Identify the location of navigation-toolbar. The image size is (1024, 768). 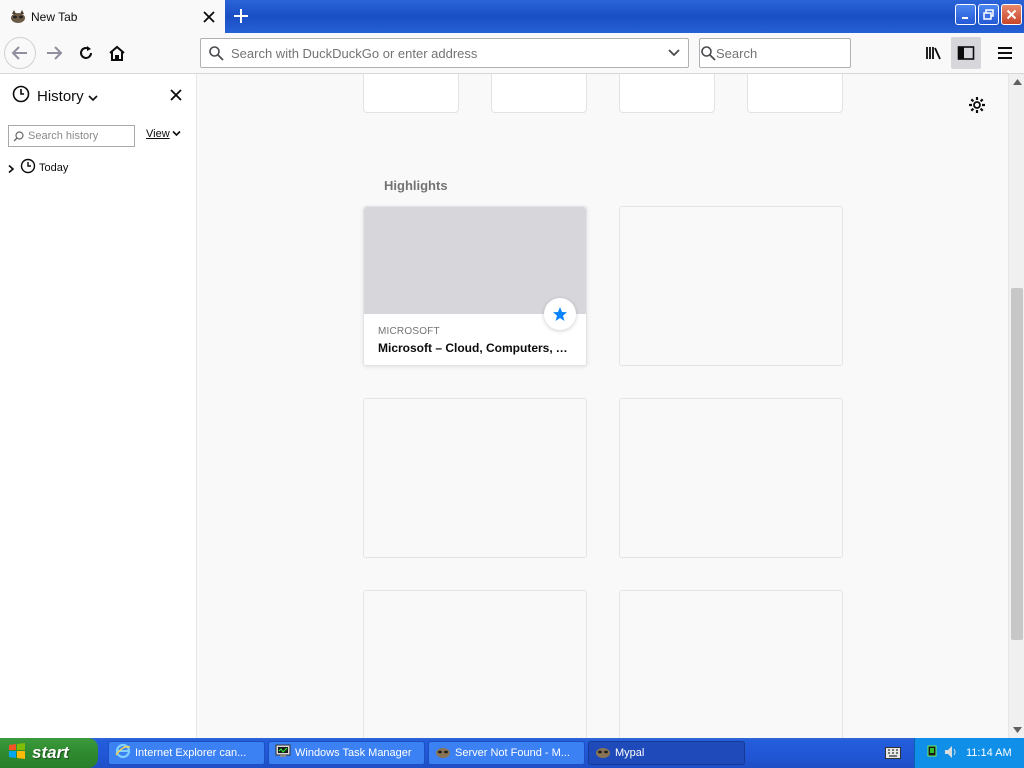
(512, 53).